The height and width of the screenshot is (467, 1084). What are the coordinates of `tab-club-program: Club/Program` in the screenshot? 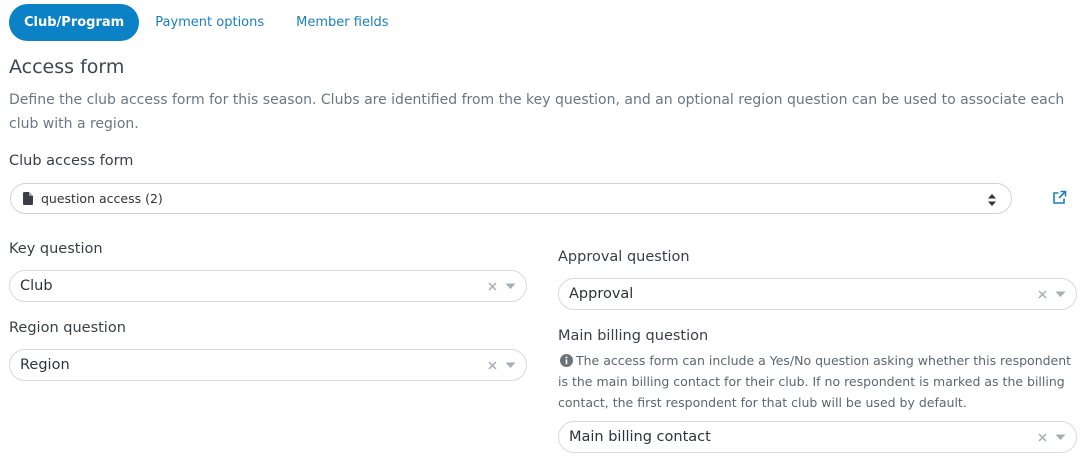 It's located at (74, 22).